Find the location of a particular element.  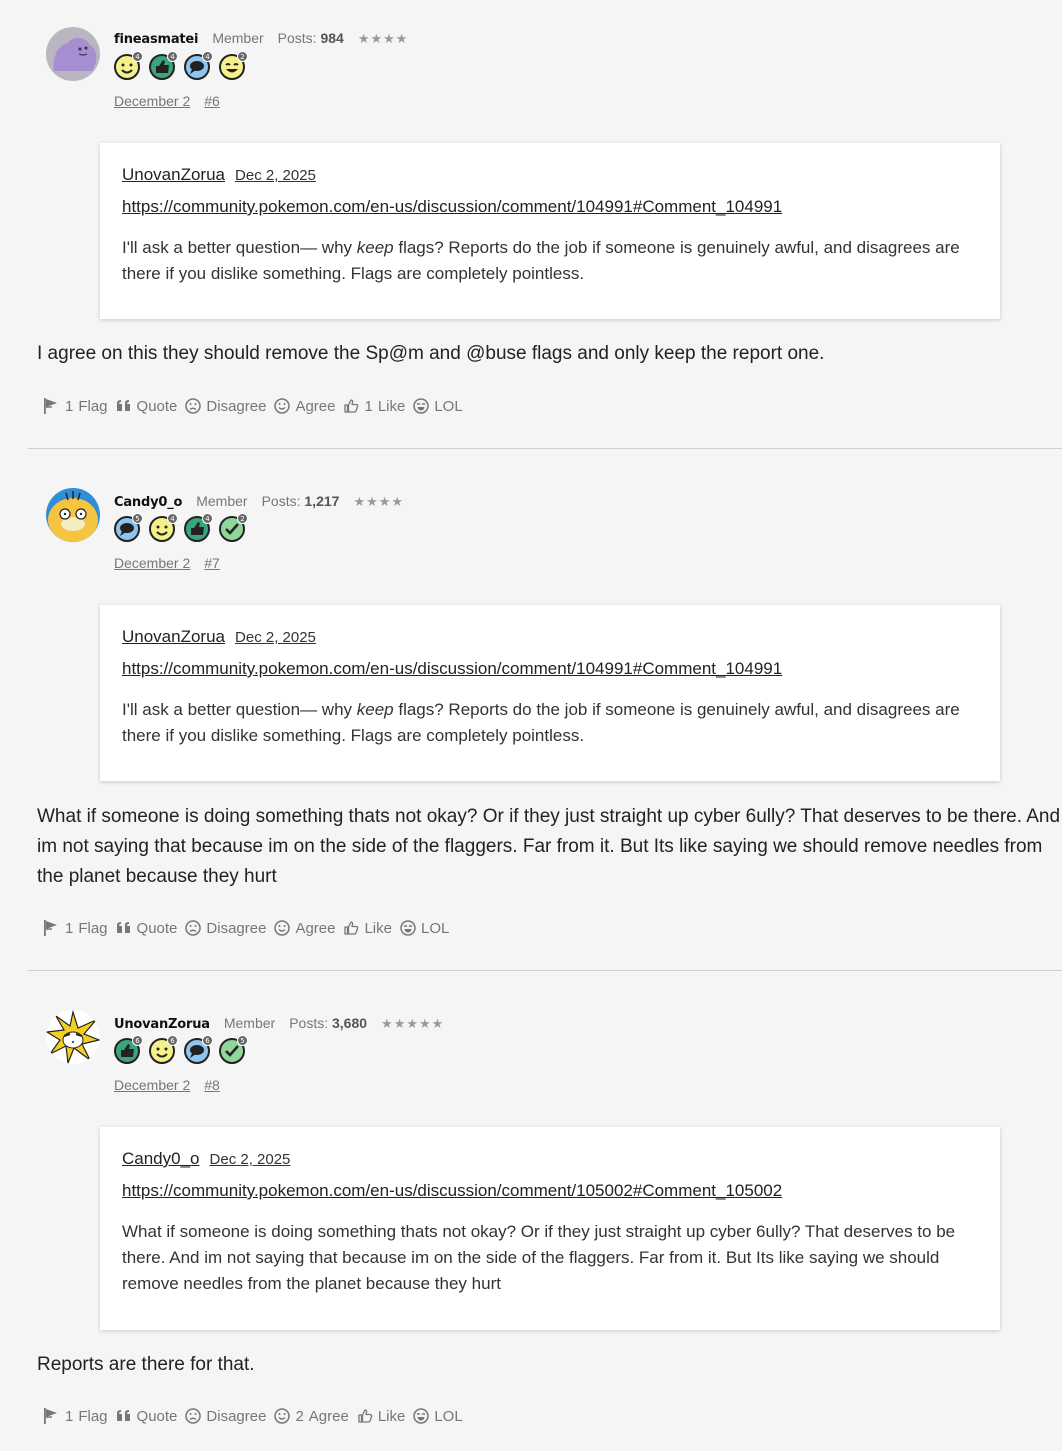

badge-count: 5 is located at coordinates (137, 518).